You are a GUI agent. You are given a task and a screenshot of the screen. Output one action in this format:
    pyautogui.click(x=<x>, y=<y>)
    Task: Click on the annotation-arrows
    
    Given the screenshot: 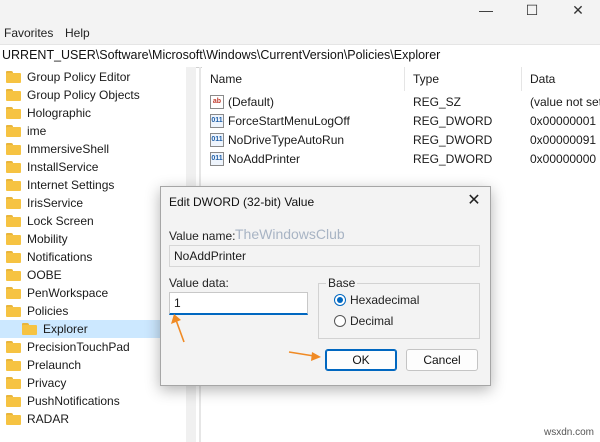 What is the action you would take?
    pyautogui.click(x=246, y=337)
    